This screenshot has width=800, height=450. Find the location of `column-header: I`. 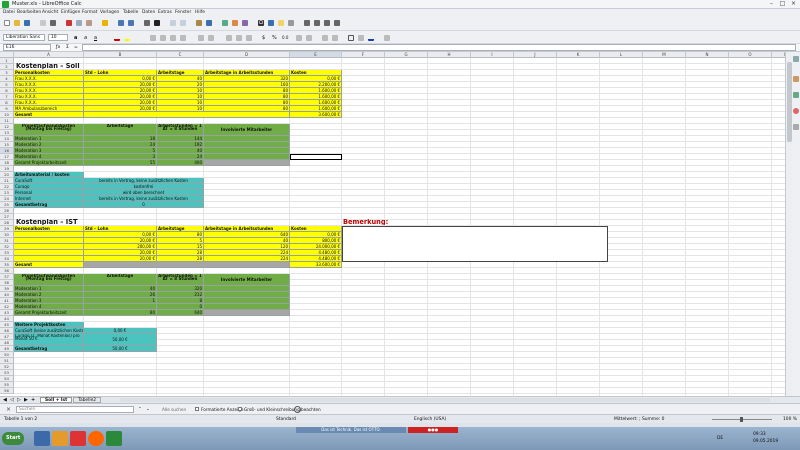

column-header: I is located at coordinates (492, 55).